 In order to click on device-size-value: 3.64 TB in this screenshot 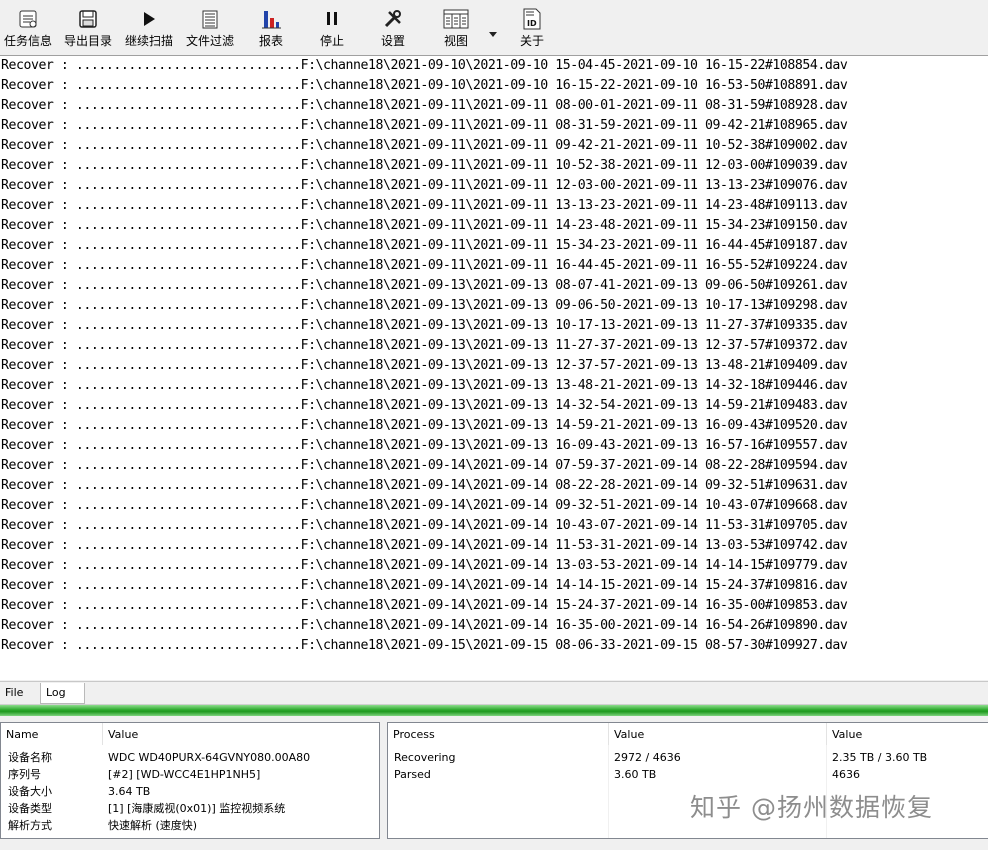, I will do `click(129, 791)`.